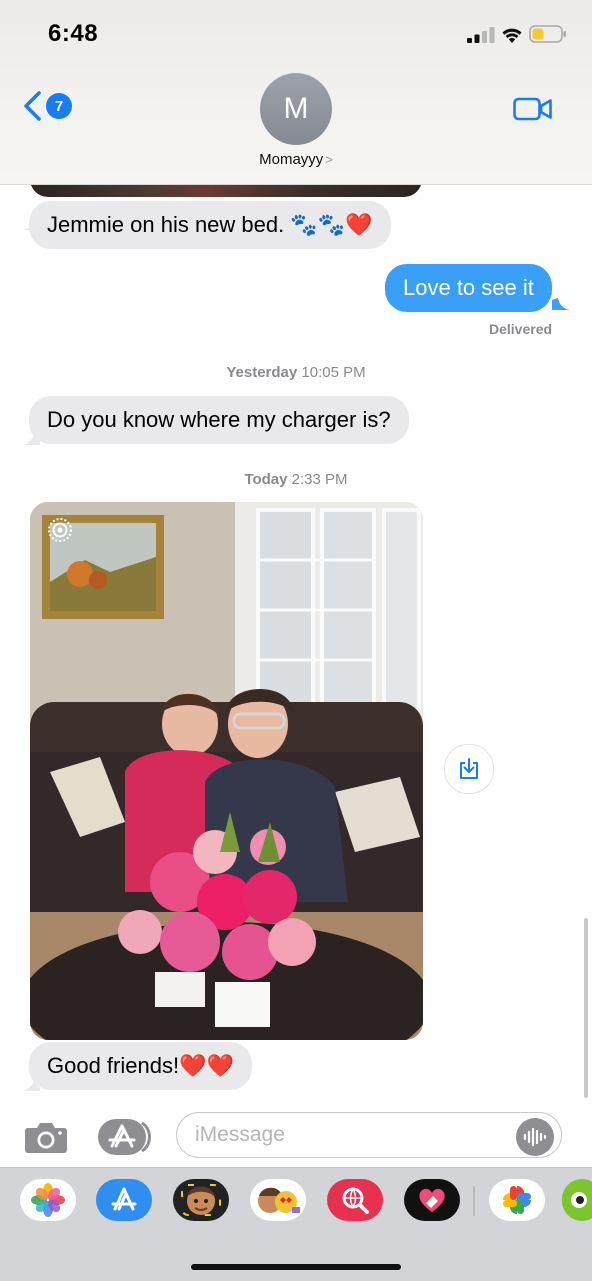 The width and height of the screenshot is (592, 1281). What do you see at coordinates (355, 1200) in the screenshot?
I see `image-search-app-icon` at bounding box center [355, 1200].